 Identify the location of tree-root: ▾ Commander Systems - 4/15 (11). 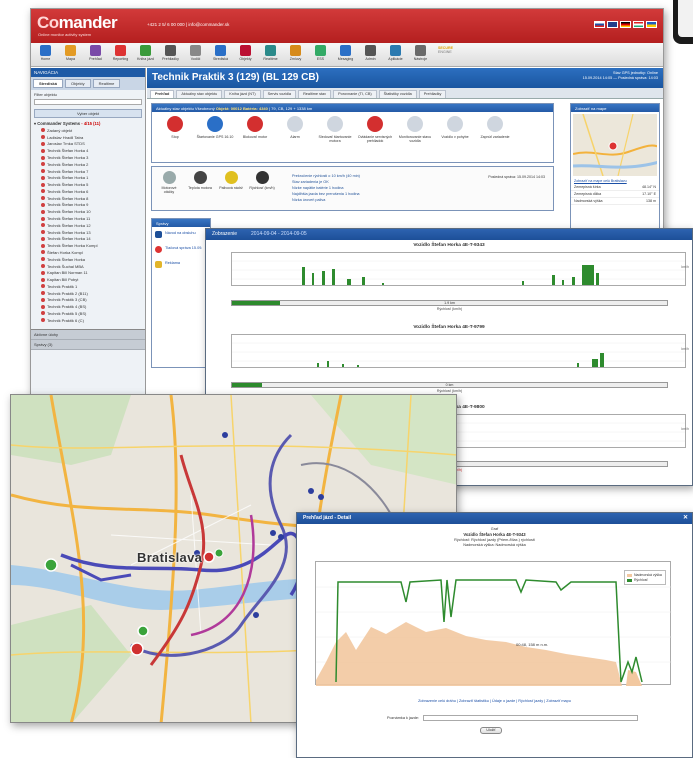
(88, 123).